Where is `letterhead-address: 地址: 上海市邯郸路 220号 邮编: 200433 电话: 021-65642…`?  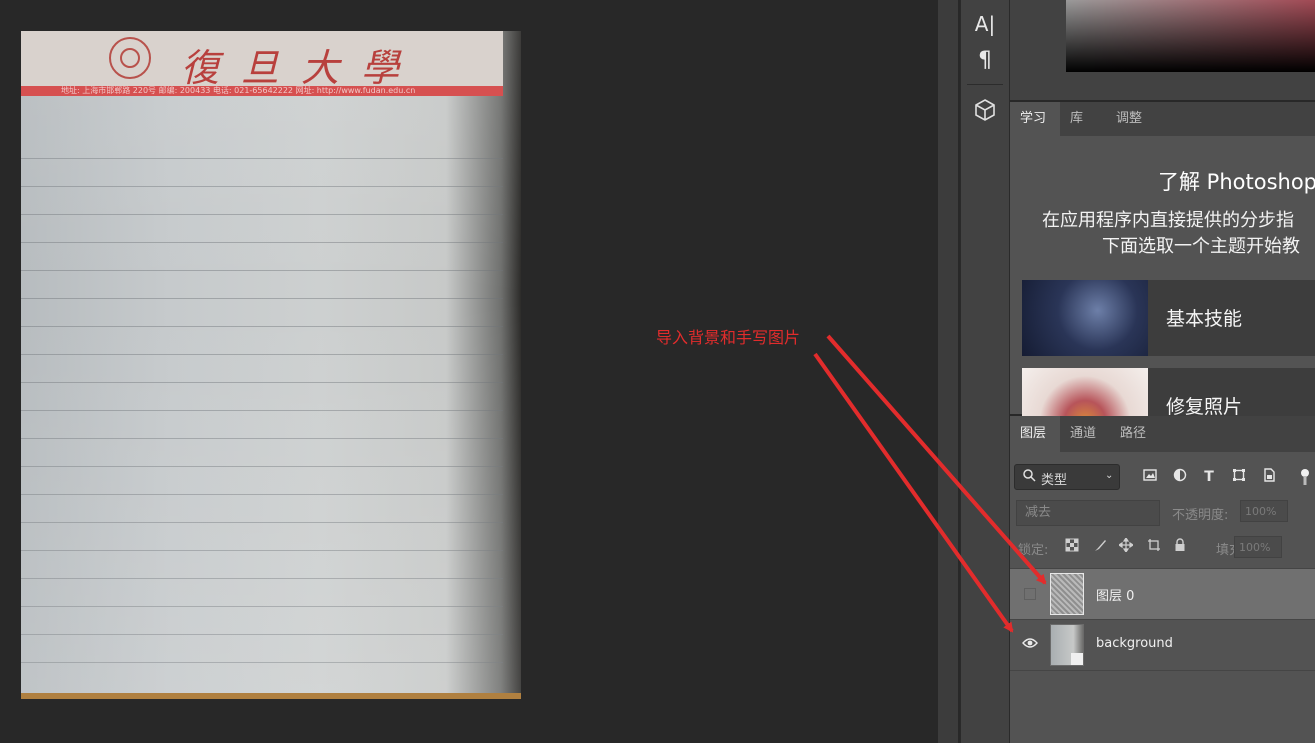
letterhead-address: 地址: 上海市邯郸路 220号 邮编: 200433 电话: 021-65642… is located at coordinates (238, 90).